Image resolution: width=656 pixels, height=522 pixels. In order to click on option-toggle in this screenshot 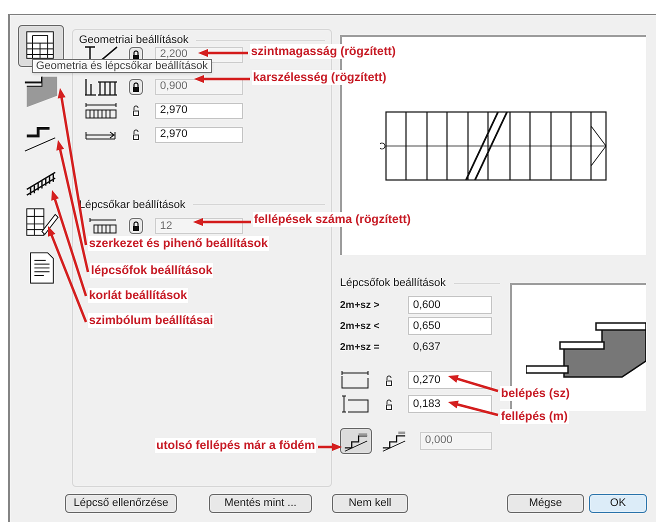, I will do `click(356, 441)`.